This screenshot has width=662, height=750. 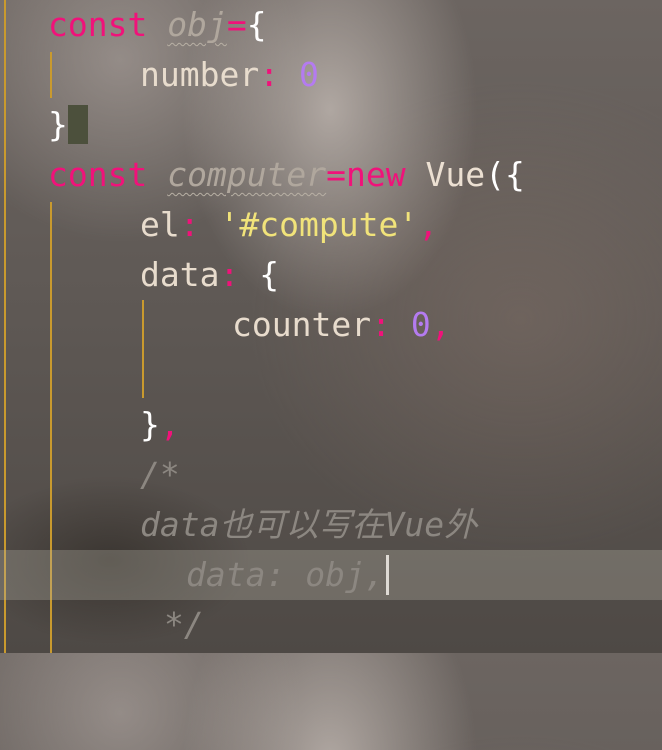 I want to click on code-line-9: },, so click(x=331, y=425).